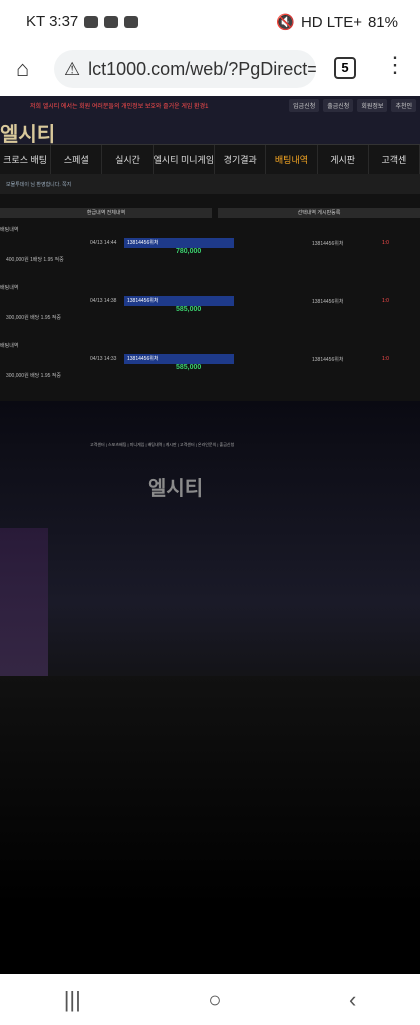 The width and height of the screenshot is (420, 1025). Describe the element at coordinates (395, 65) in the screenshot. I see `more-menu-icon: ⋮` at that location.